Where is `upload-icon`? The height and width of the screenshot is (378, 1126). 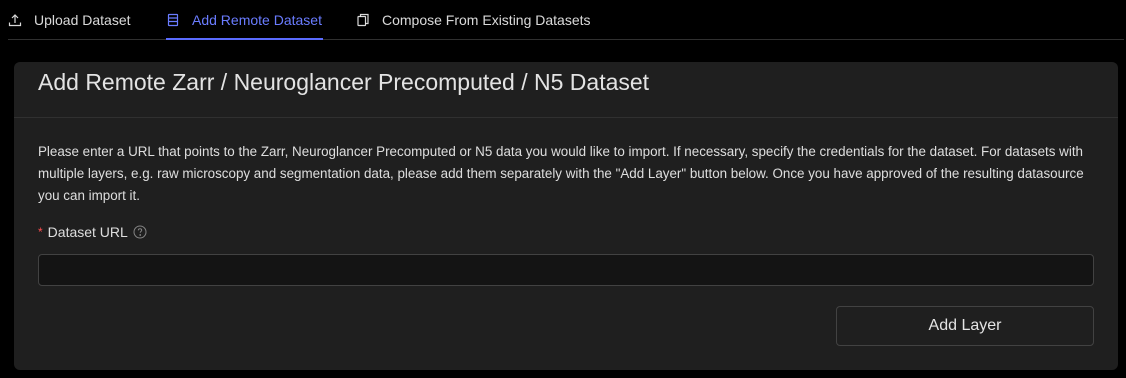 upload-icon is located at coordinates (15, 20).